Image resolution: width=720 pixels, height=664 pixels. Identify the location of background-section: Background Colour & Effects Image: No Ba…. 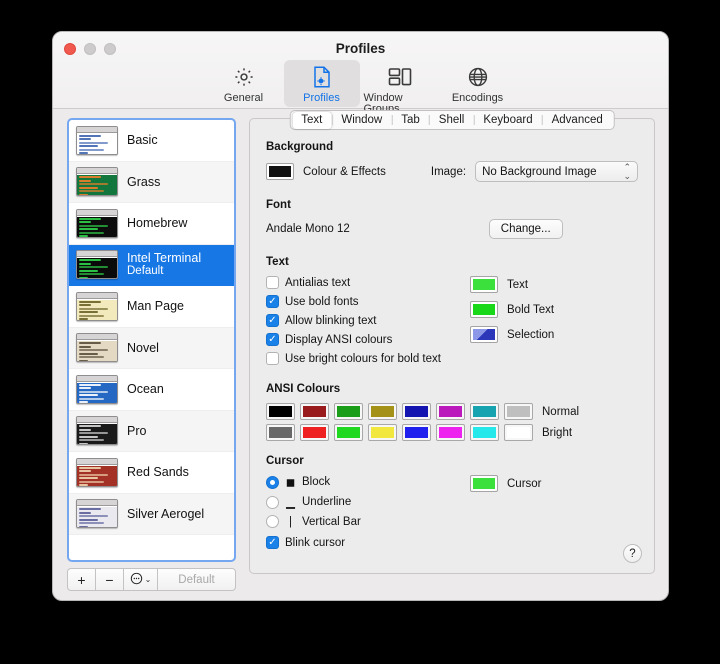
(452, 161).